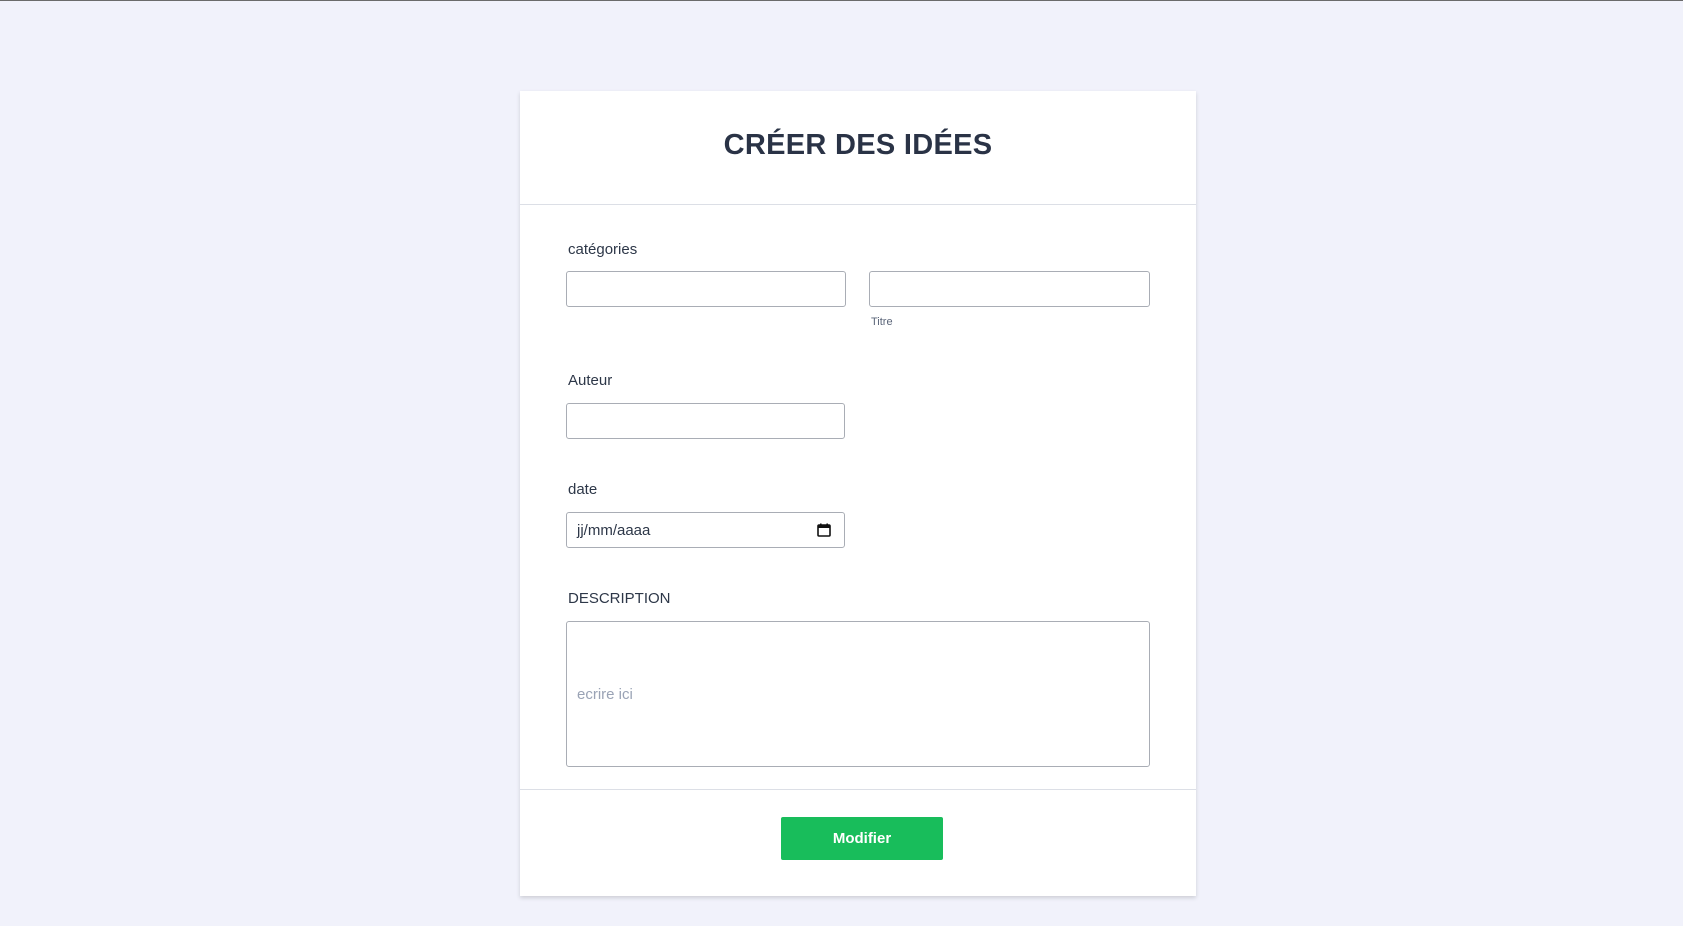 The width and height of the screenshot is (1683, 926). I want to click on footer-divider, so click(858, 789).